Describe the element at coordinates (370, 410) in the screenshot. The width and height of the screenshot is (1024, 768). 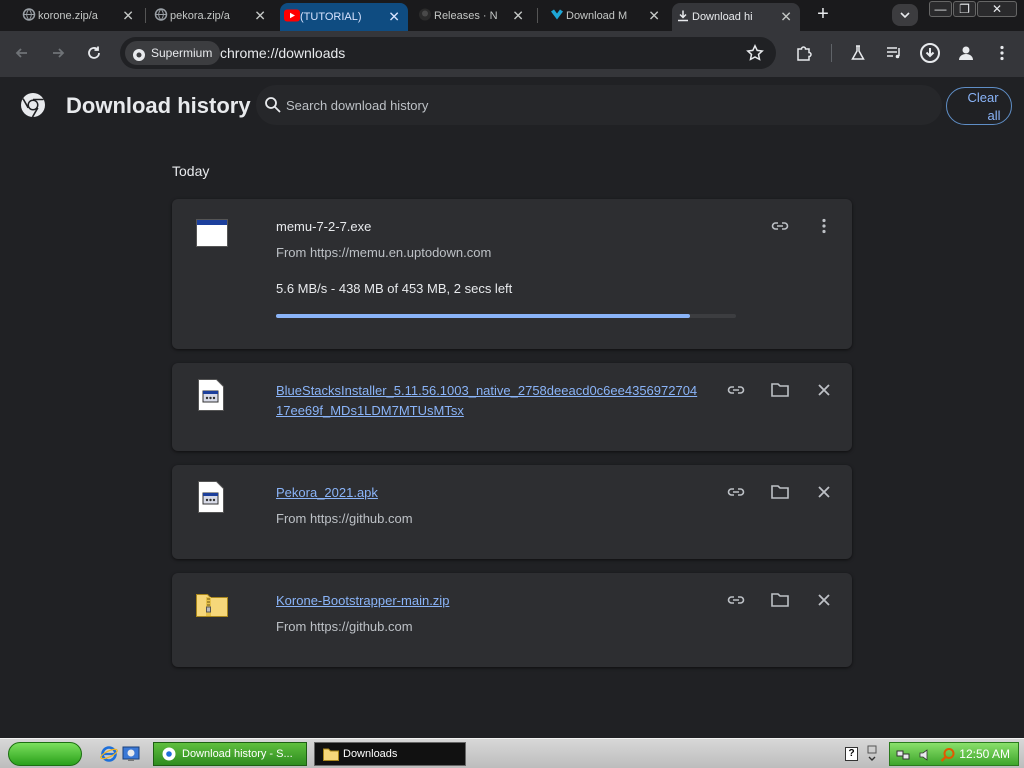
I see `file-name-link: 17ee69f_MDs1LDM7MTUsMTsx` at that location.